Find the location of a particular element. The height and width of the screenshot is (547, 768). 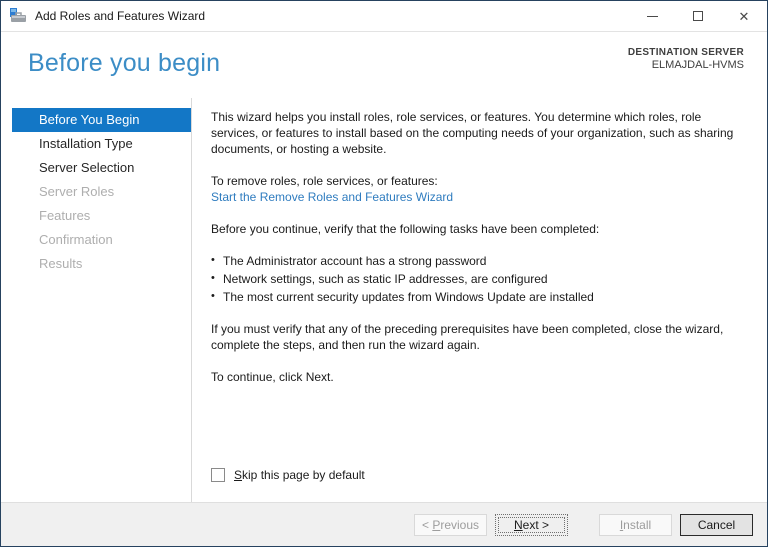

sidebar-item-server-roles: Server Roles is located at coordinates (77, 191).